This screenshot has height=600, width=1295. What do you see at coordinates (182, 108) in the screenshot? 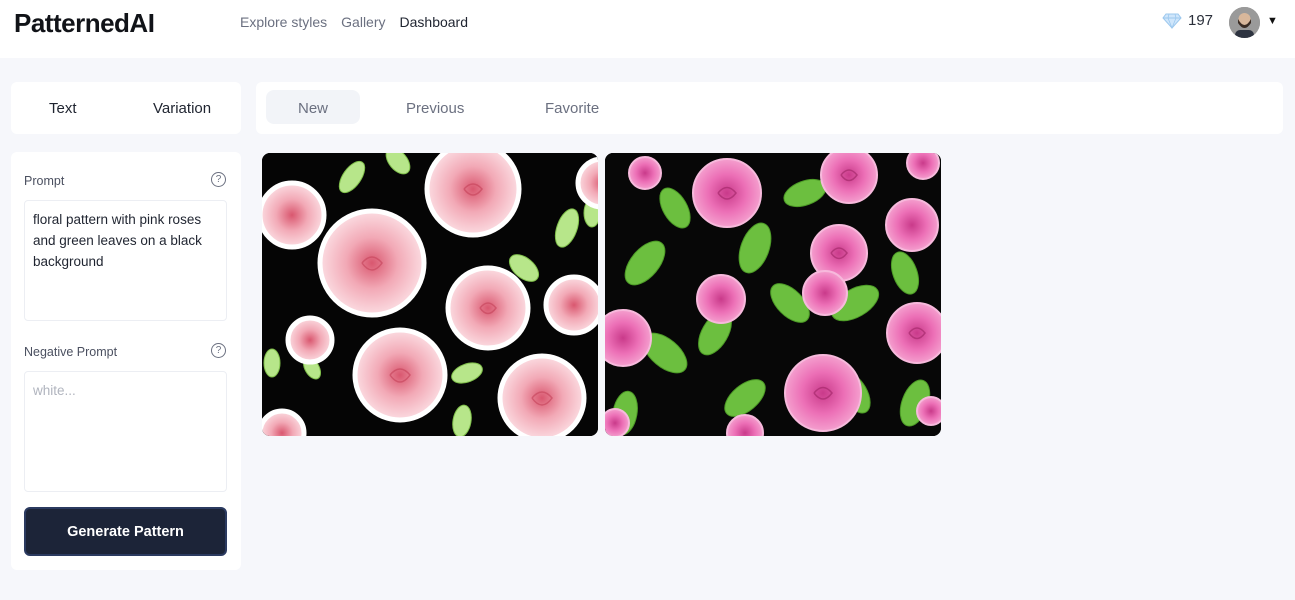
I see `tab-variation: Variation` at bounding box center [182, 108].